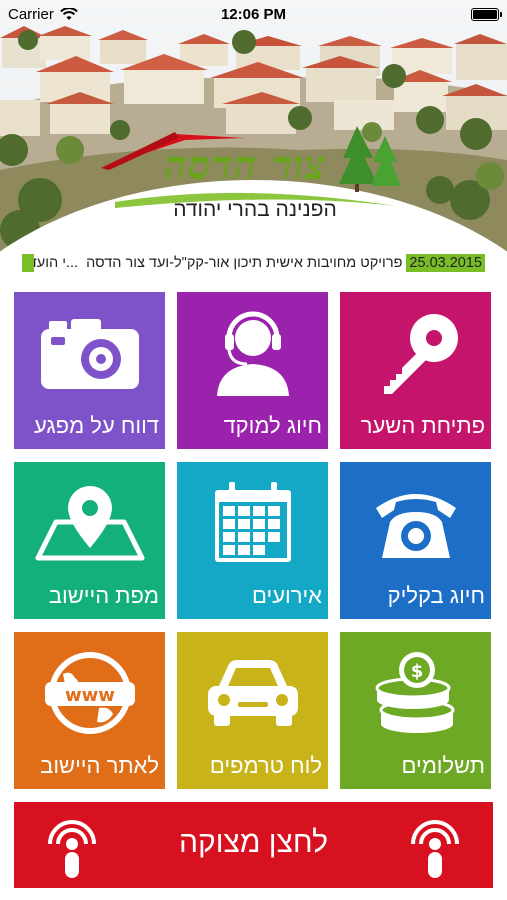 This screenshot has height=900, width=507. I want to click on tile-rideshare: לוח טרמפים, so click(252, 710).